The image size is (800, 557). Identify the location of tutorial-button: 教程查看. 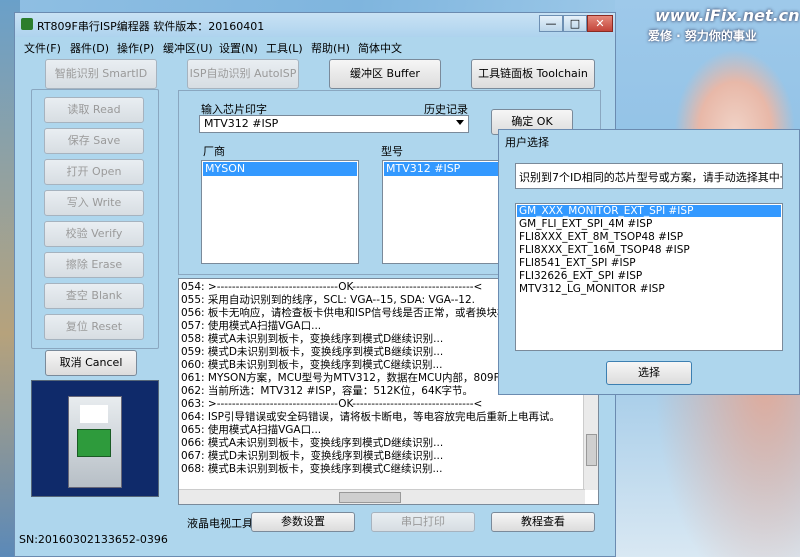
(543, 522).